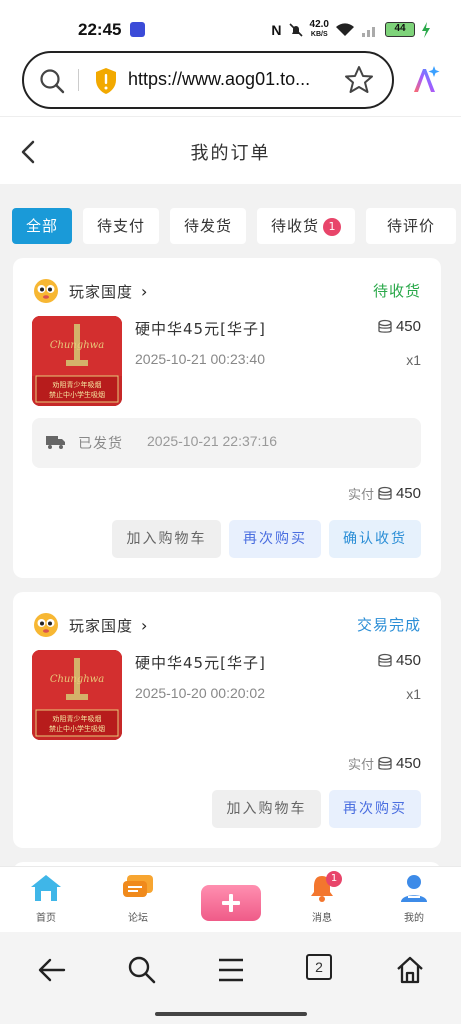 Image resolution: width=461 pixels, height=1024 pixels. I want to click on tab-badge: 1, so click(332, 226).